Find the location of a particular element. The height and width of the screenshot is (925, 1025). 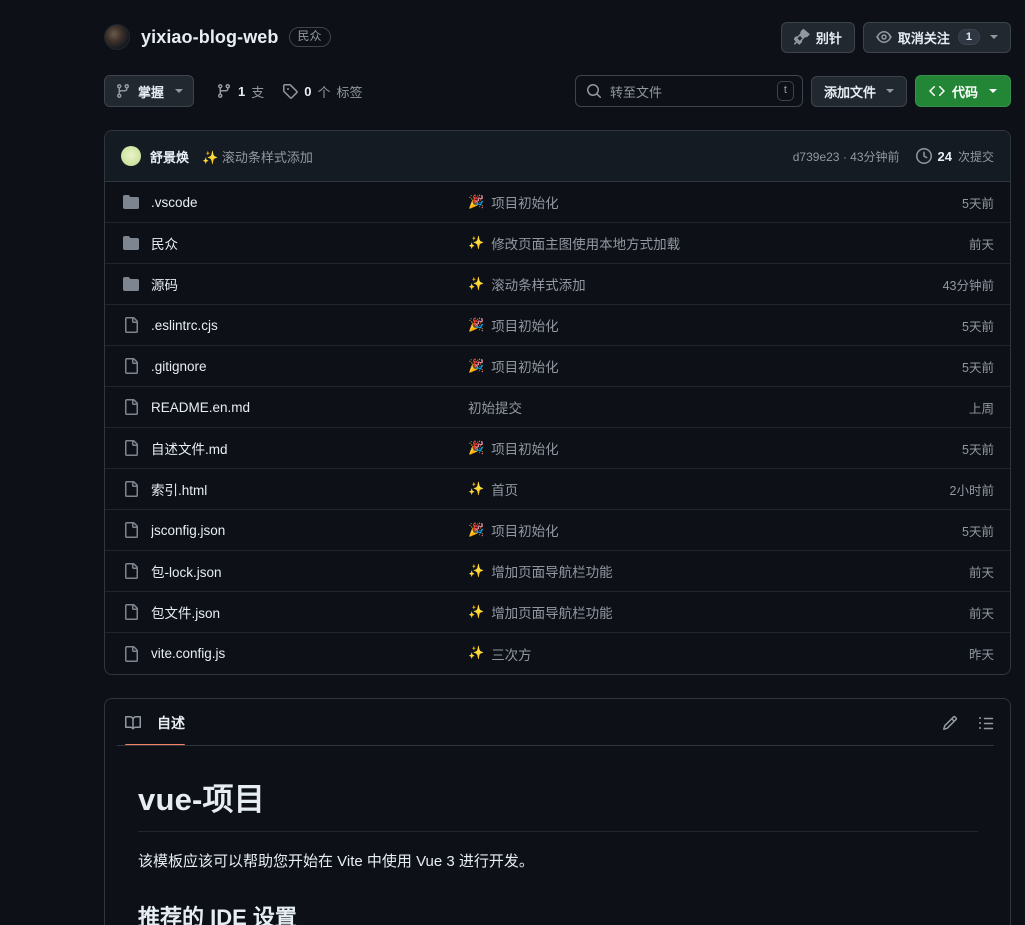

search-key-hint: t is located at coordinates (785, 91).